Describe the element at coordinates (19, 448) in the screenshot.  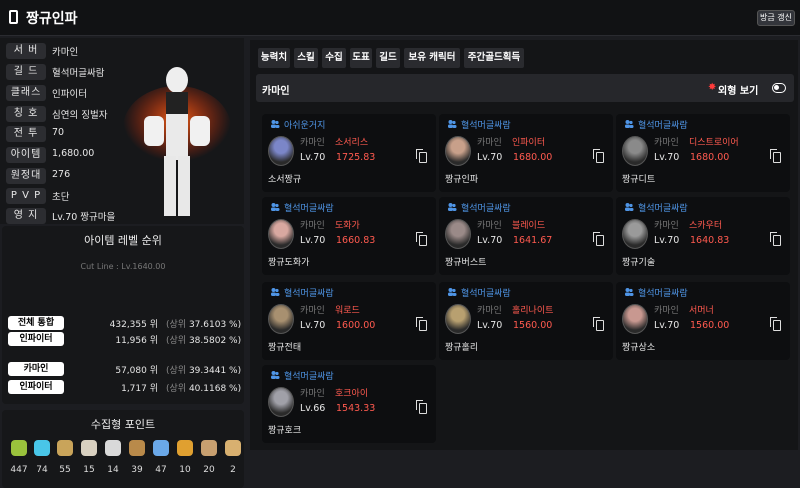
I see `mokoko-seed-icon` at that location.